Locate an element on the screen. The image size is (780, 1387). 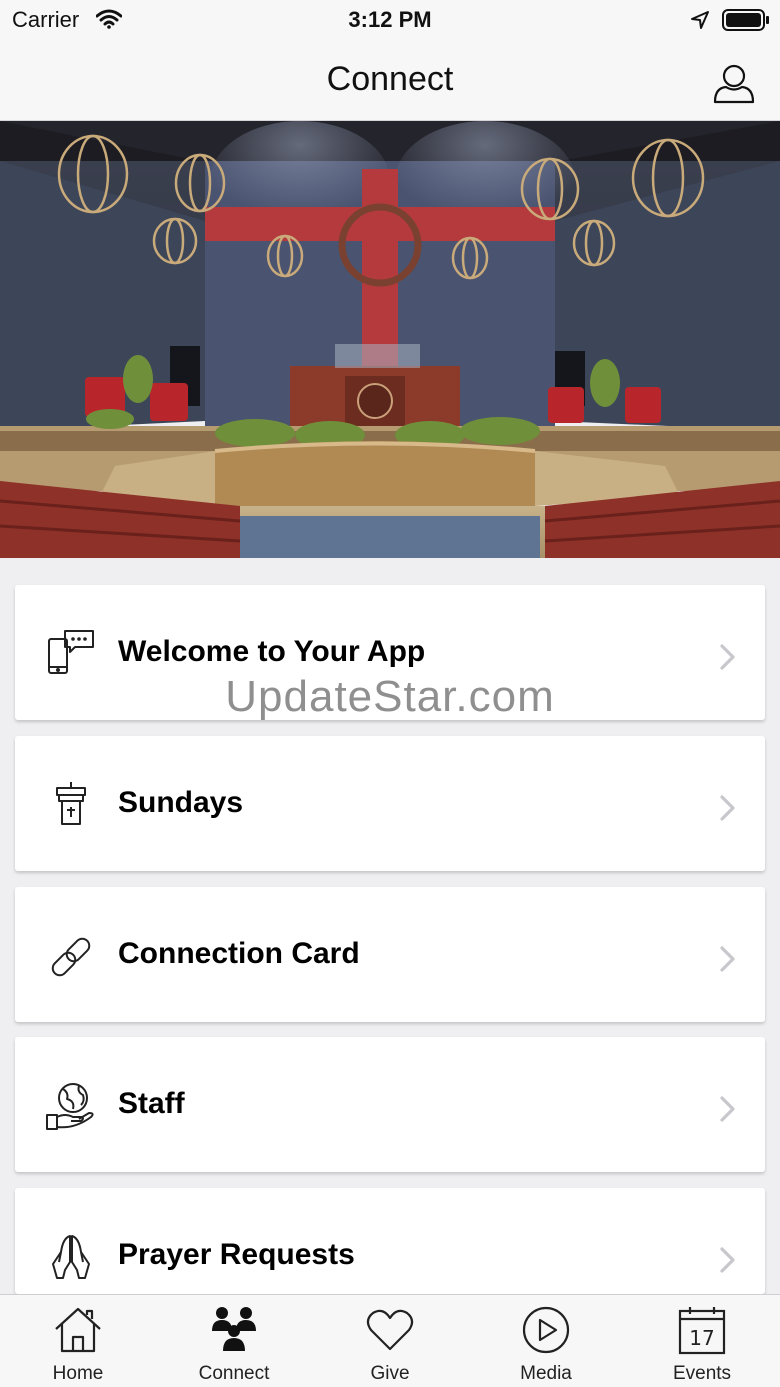
heart-icon is located at coordinates (390, 1330).